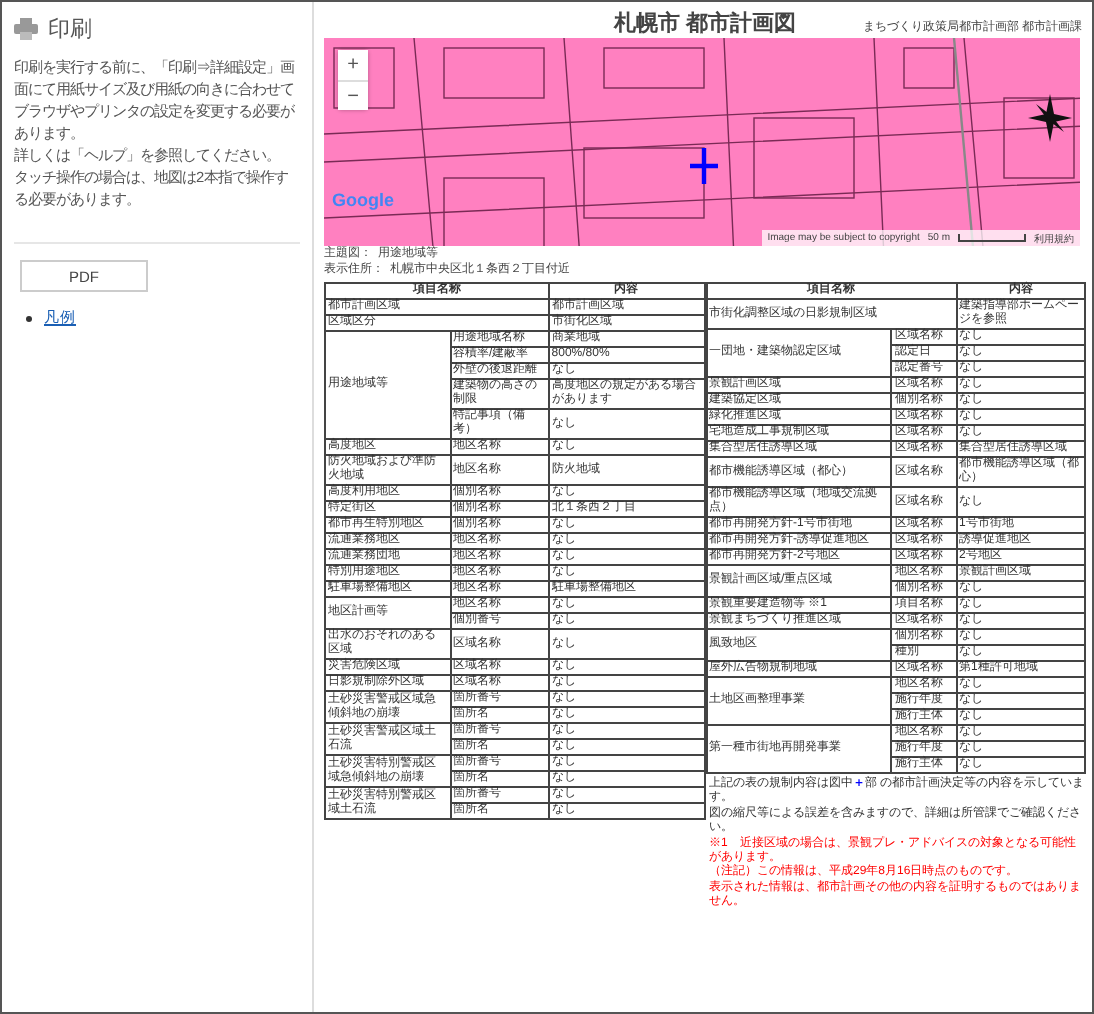  Describe the element at coordinates (992, 238) in the screenshot. I see `scale-bar-icon` at that location.